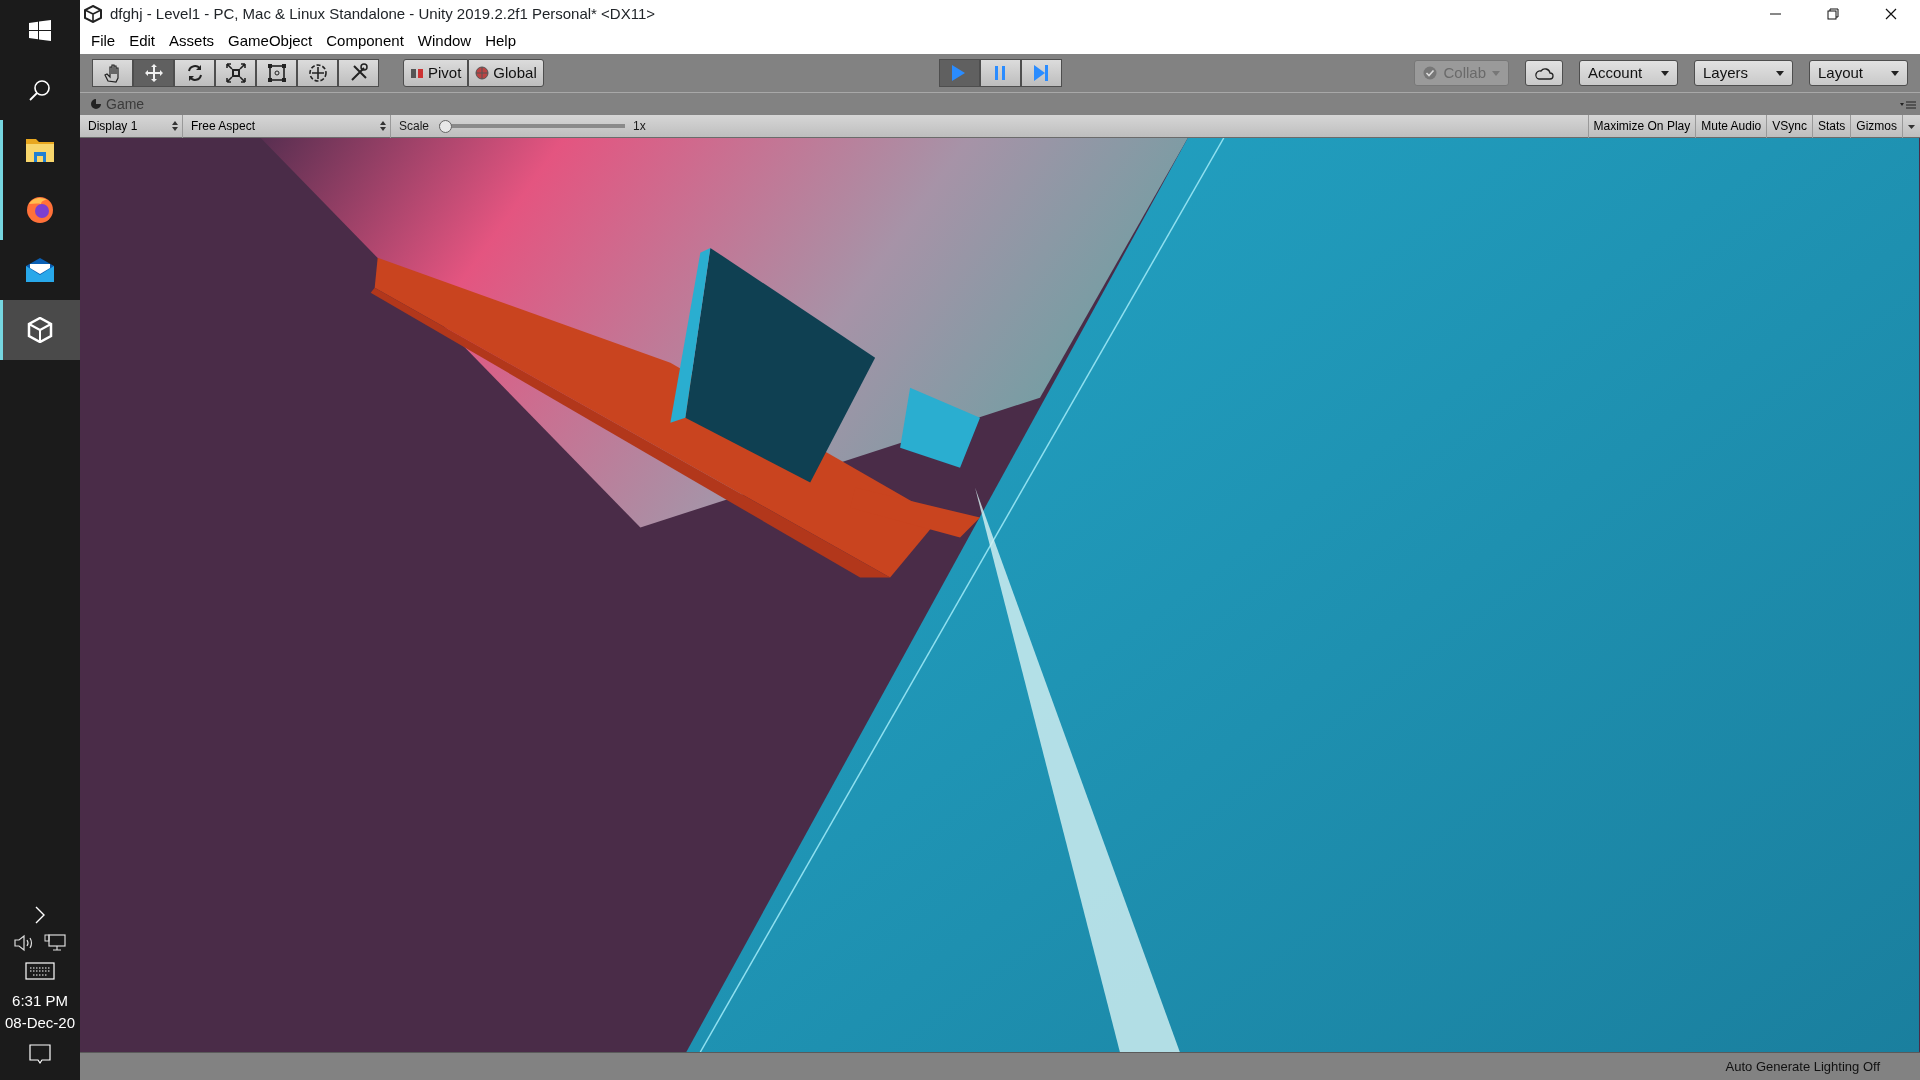 The image size is (1920, 1080). Describe the element at coordinates (40, 270) in the screenshot. I see `mail-icon` at that location.